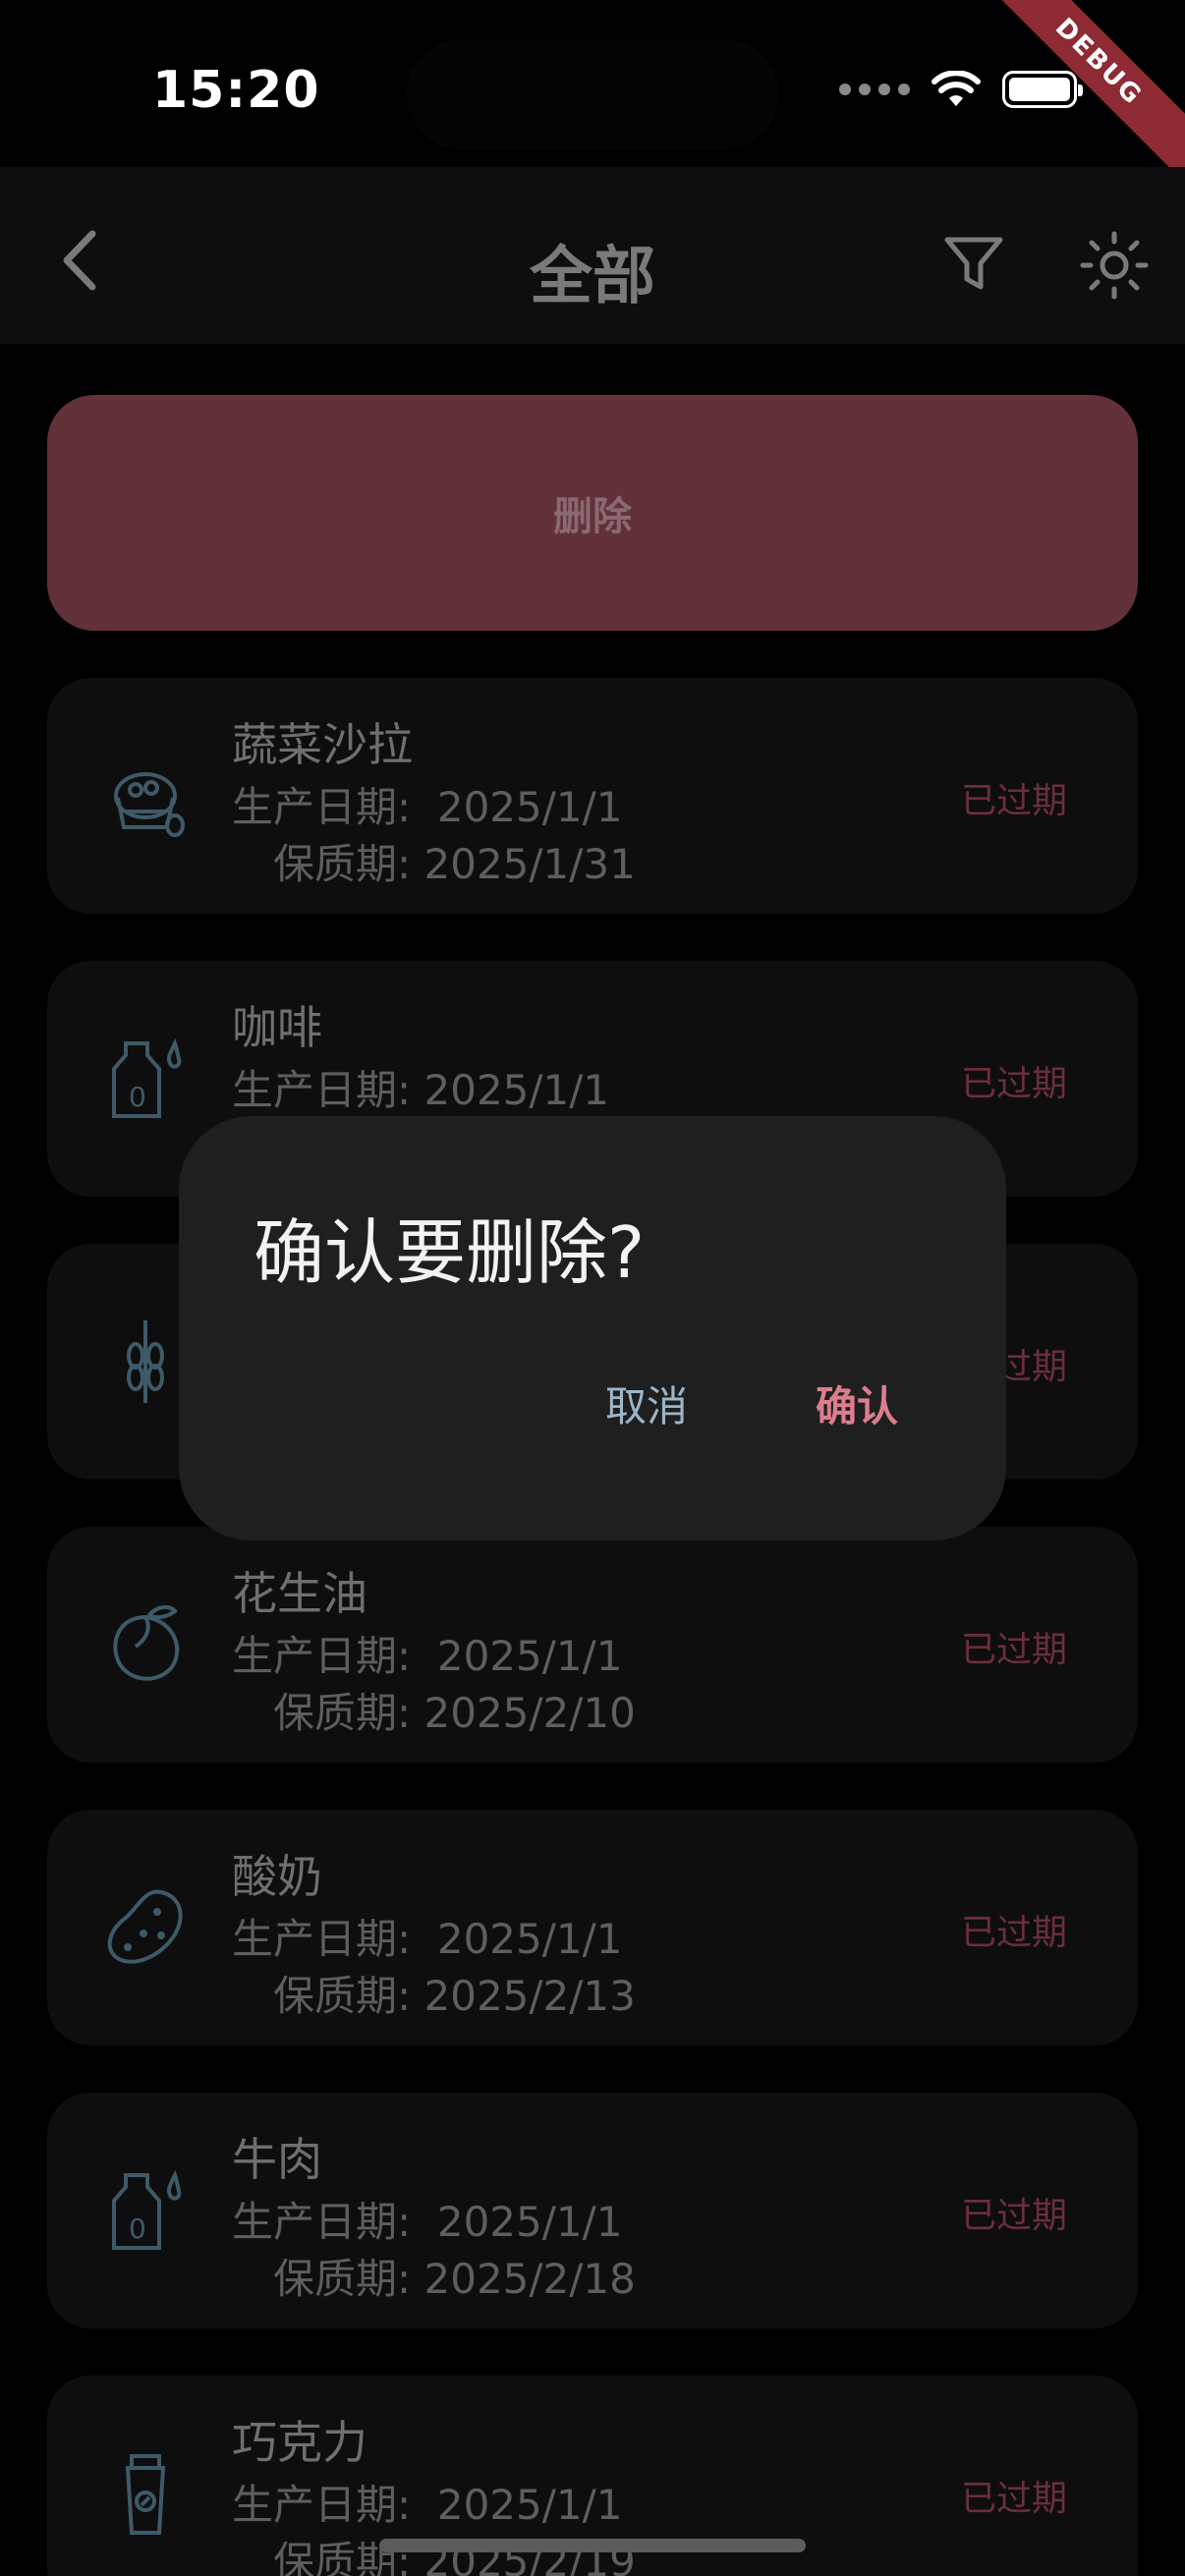 This screenshot has height=2576, width=1185. Describe the element at coordinates (236, 90) in the screenshot. I see `status-time: 15:20` at that location.